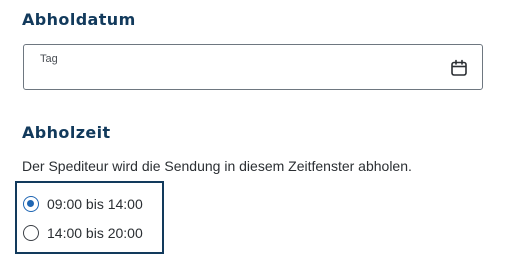 The image size is (508, 273). I want to click on date-field-label: Tag, so click(49, 59).